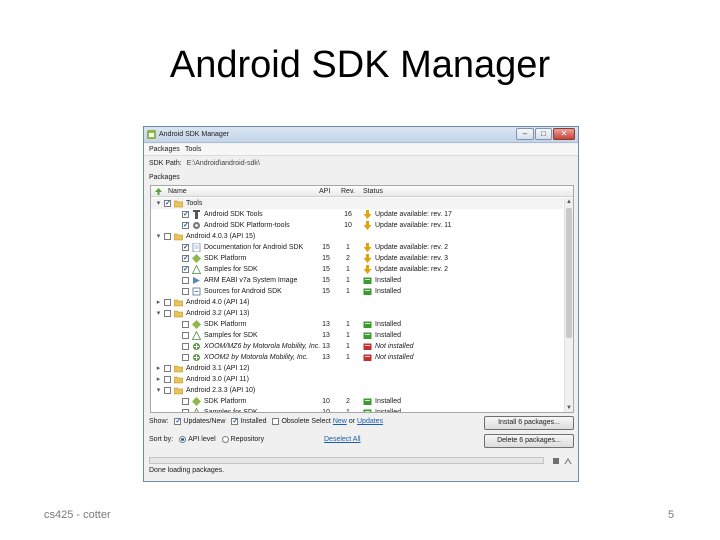  I want to click on select-new-link: New, so click(340, 421).